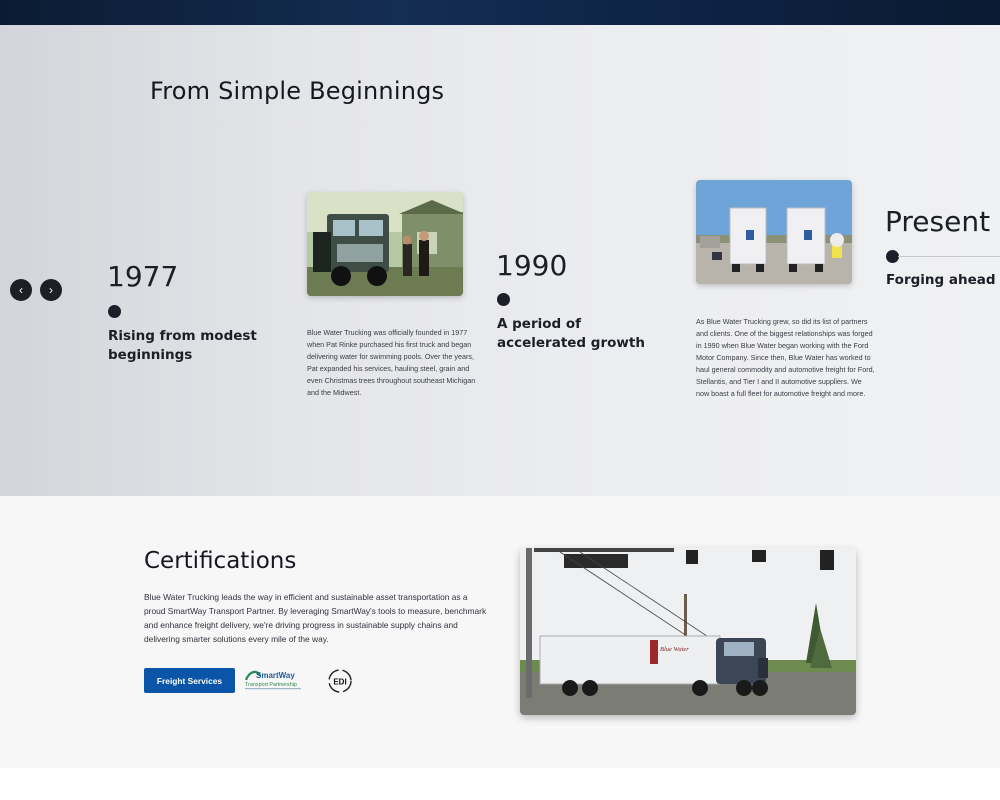 The image size is (1000, 800). Describe the element at coordinates (774, 232) in the screenshot. I see `trailers-photo` at that location.